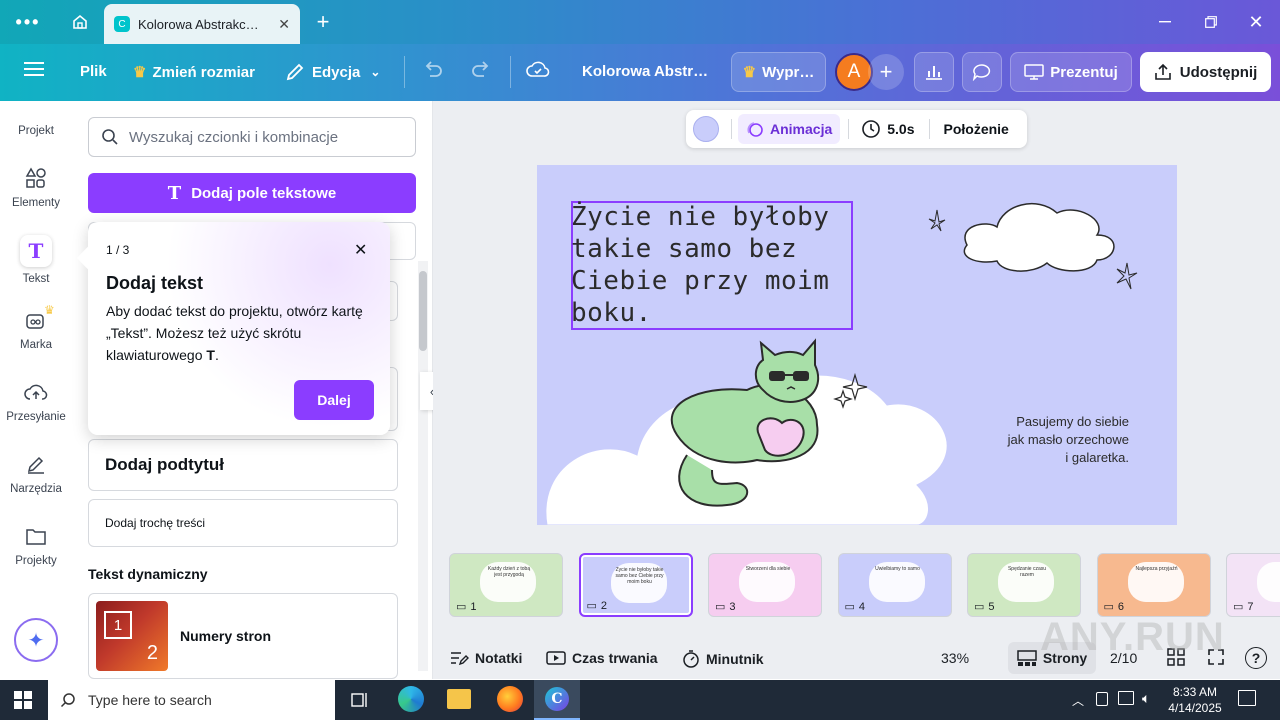  Describe the element at coordinates (1024, 585) in the screenshot. I see `page-thumbnail: Spędzanie czasu razem ▭ 5` at that location.